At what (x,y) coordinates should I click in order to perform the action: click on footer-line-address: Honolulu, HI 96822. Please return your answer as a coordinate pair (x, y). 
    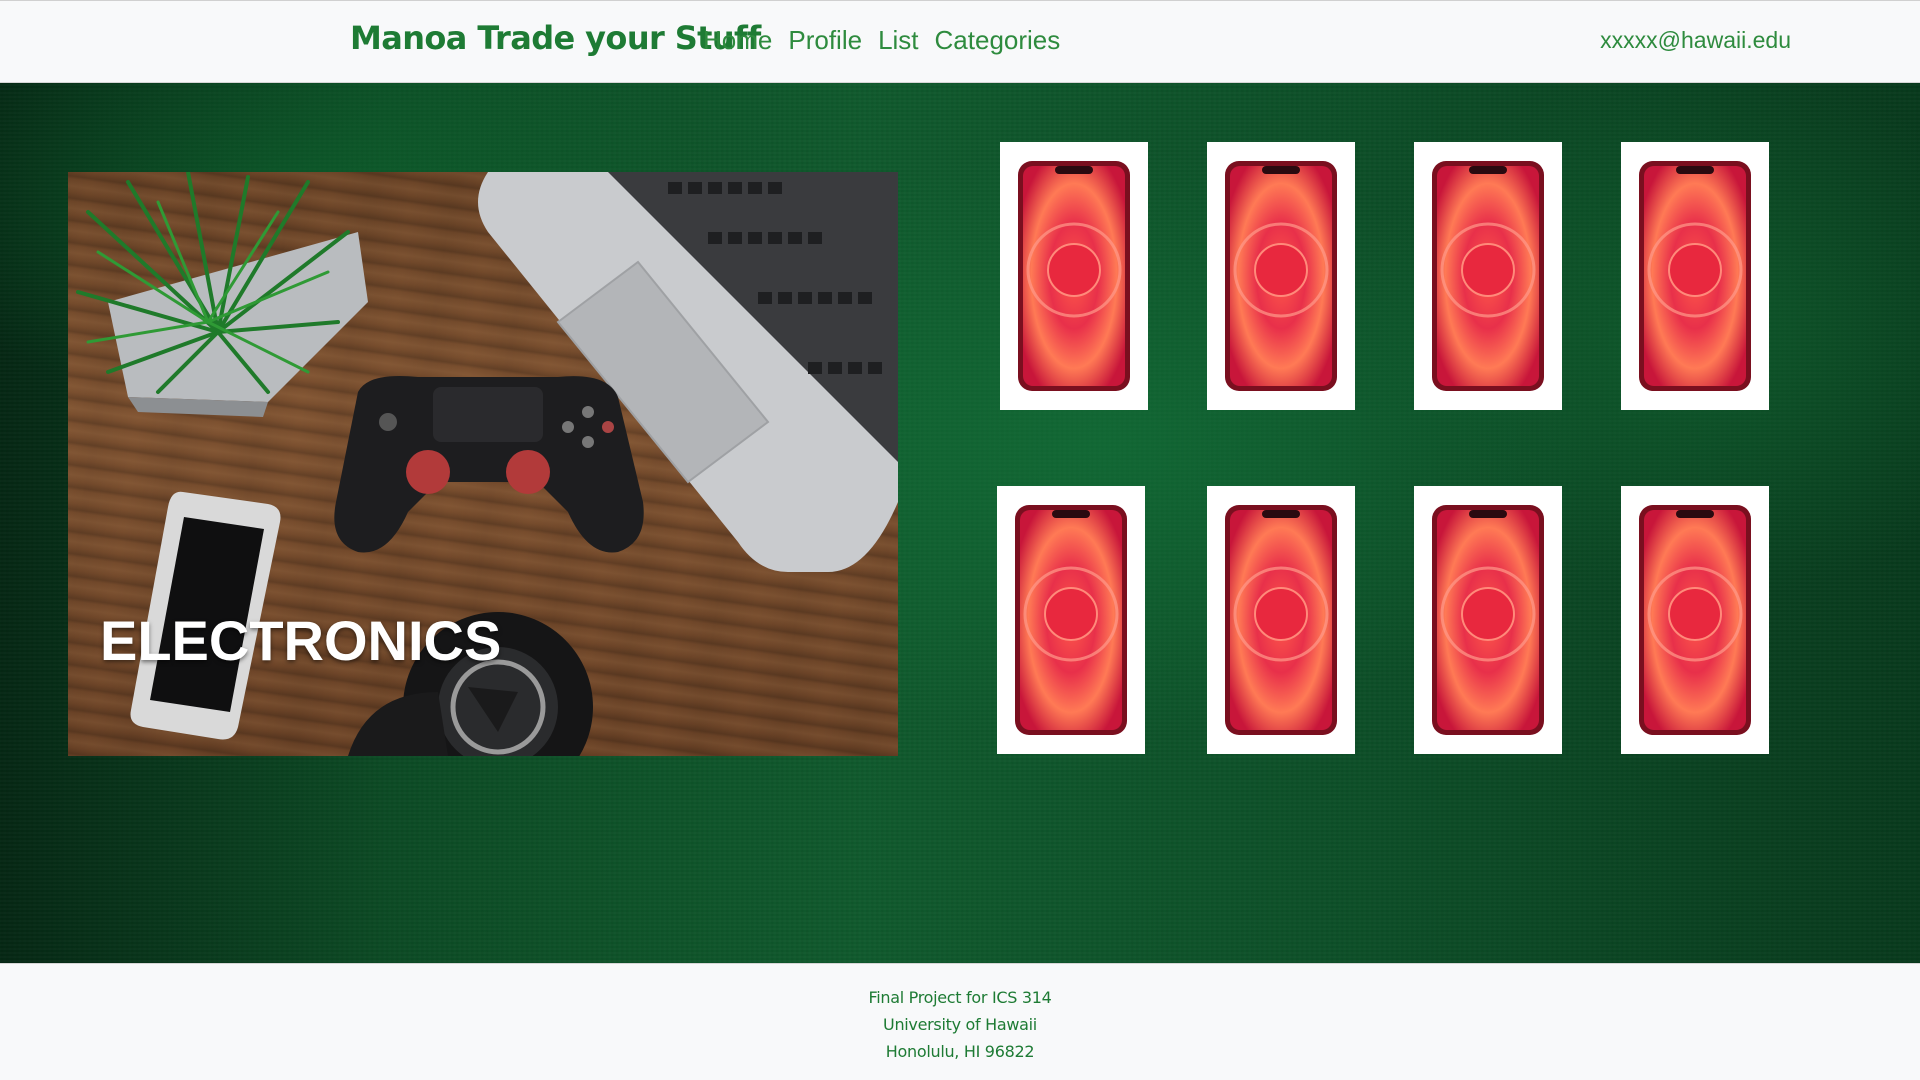
    Looking at the image, I should click on (960, 1051).